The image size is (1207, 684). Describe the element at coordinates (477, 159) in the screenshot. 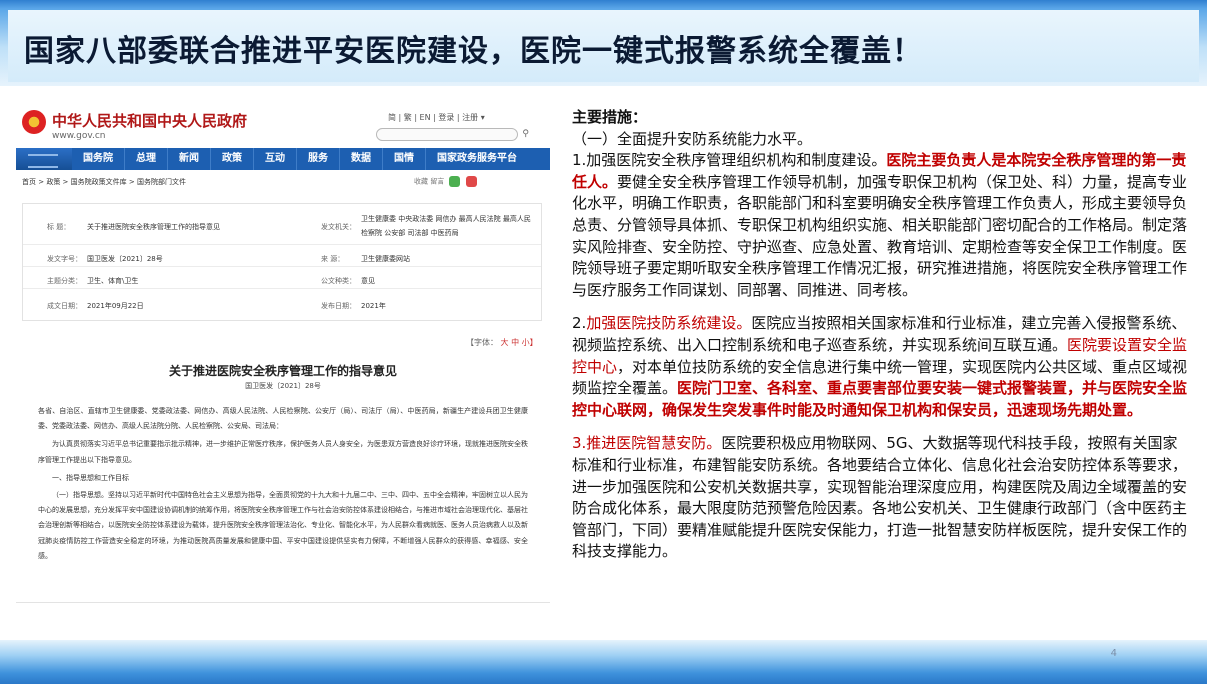

I see `nav-item-service-platform: 国家政务服务平台` at that location.